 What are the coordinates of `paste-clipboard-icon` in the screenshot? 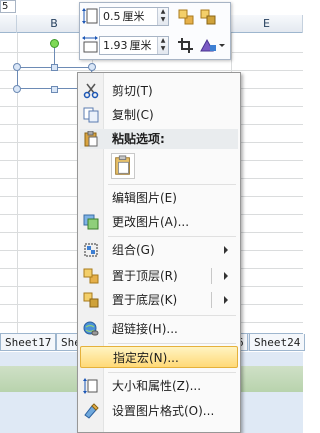 It's located at (122, 165).